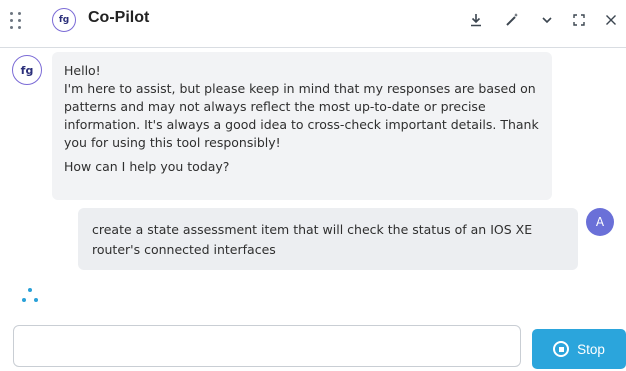 This screenshot has width=626, height=371. What do you see at coordinates (267, 346) in the screenshot?
I see `message-input` at bounding box center [267, 346].